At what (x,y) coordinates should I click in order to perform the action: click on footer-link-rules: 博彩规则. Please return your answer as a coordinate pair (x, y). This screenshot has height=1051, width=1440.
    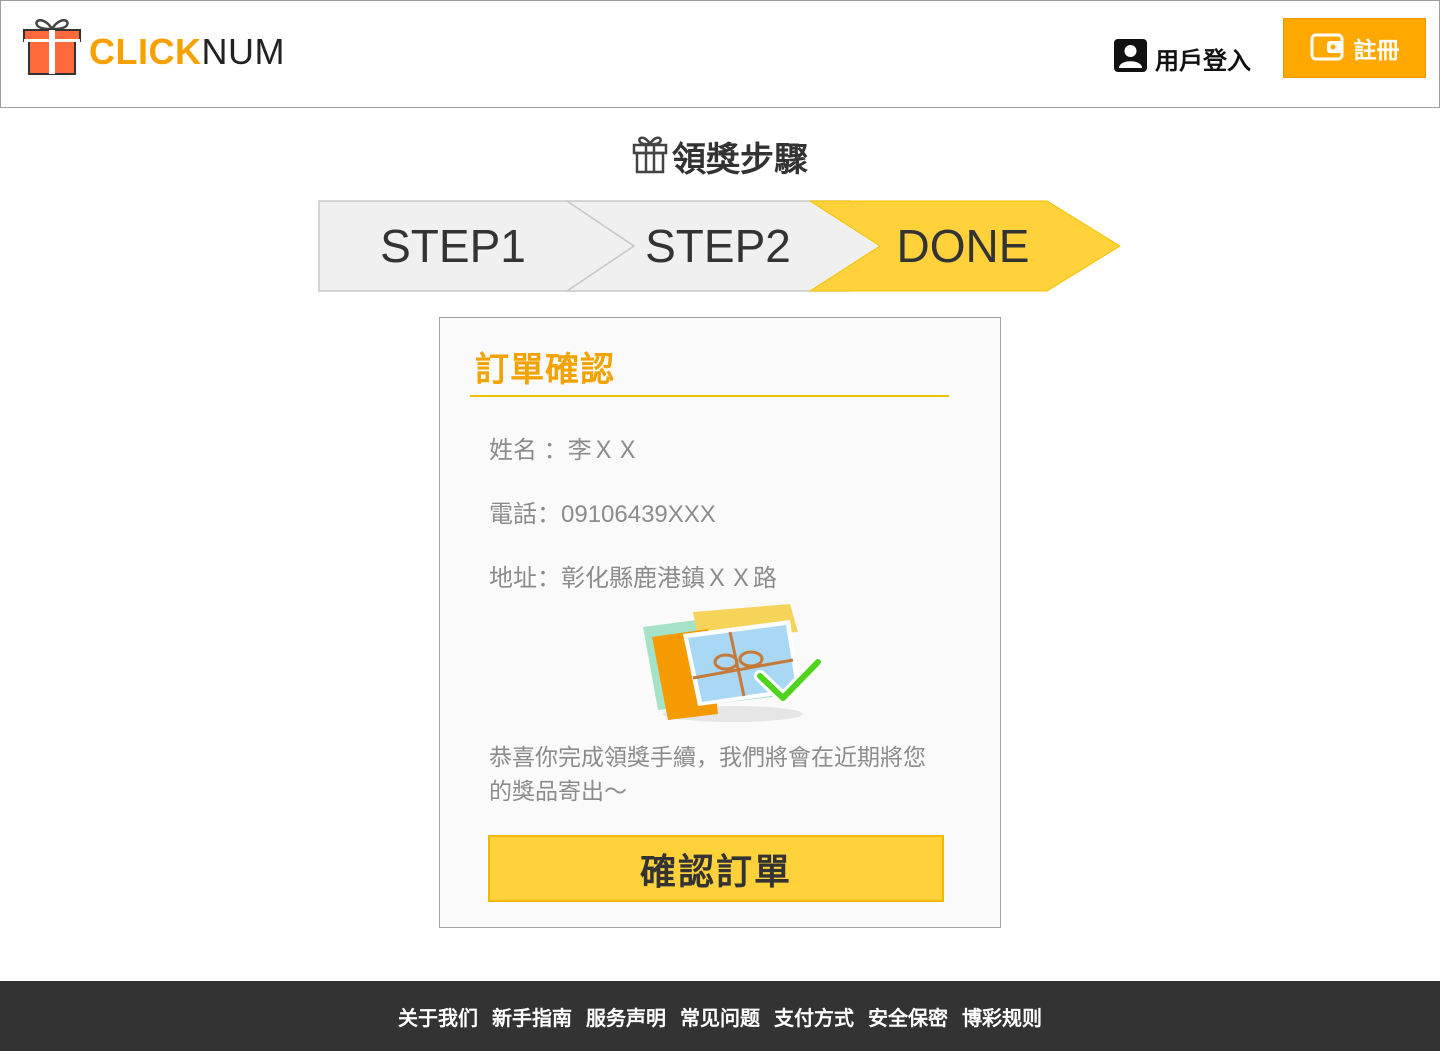
    Looking at the image, I should click on (1002, 1016).